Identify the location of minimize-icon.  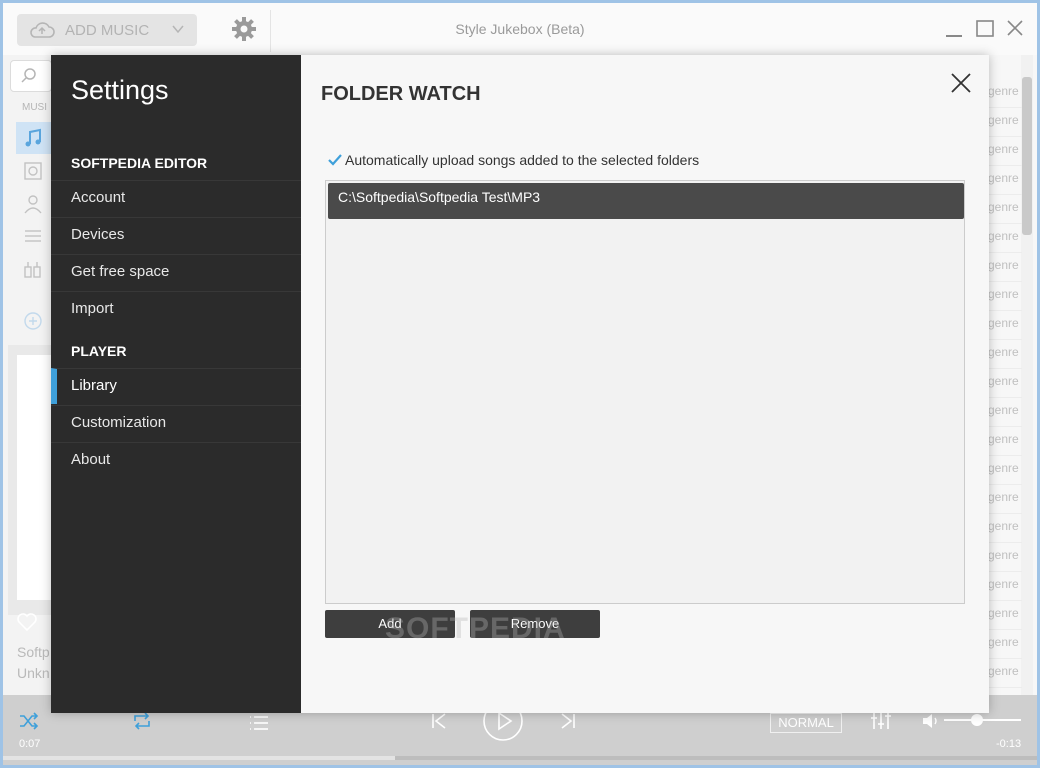
(954, 28).